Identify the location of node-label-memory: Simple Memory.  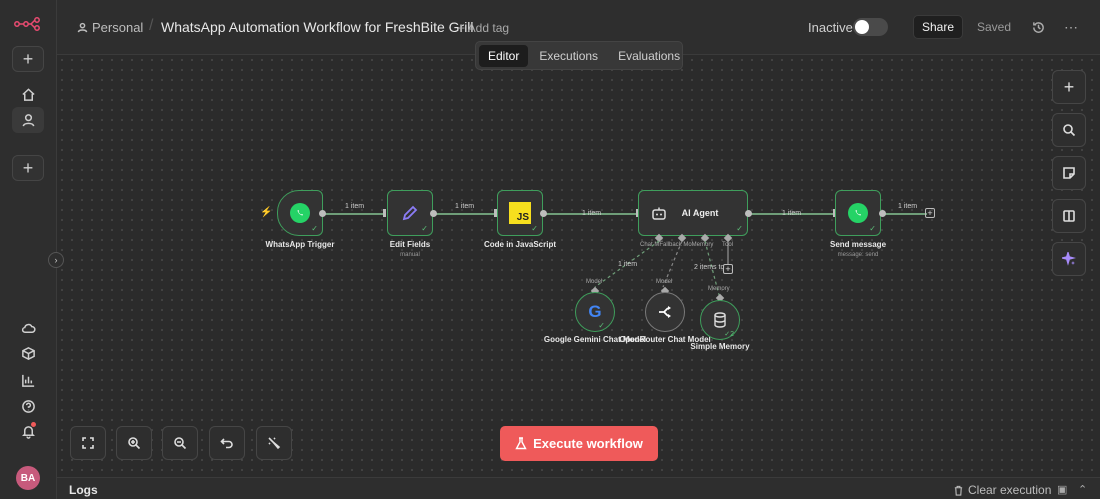
(720, 346).